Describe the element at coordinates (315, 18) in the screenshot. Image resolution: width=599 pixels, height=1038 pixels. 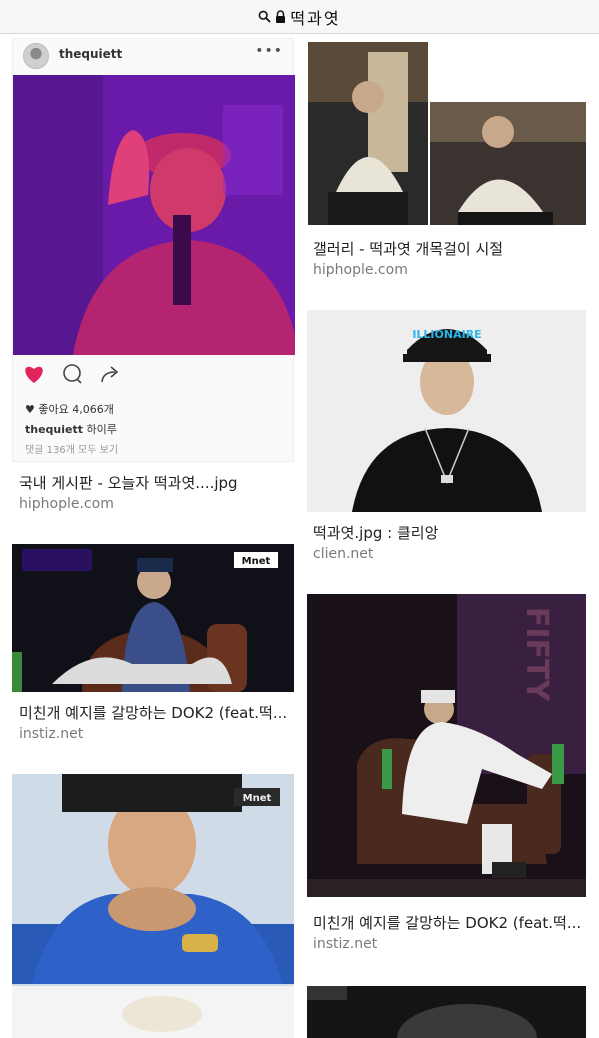
I see `url-text: 떡과엿` at that location.